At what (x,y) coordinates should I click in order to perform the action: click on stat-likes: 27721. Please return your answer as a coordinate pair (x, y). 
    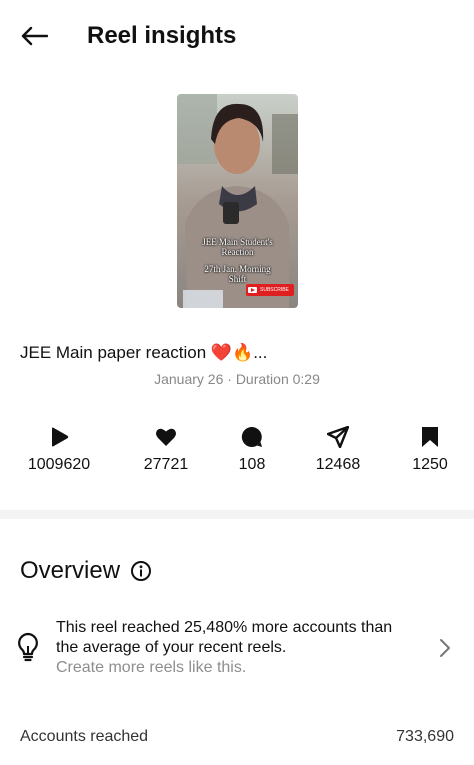
    Looking at the image, I should click on (166, 449).